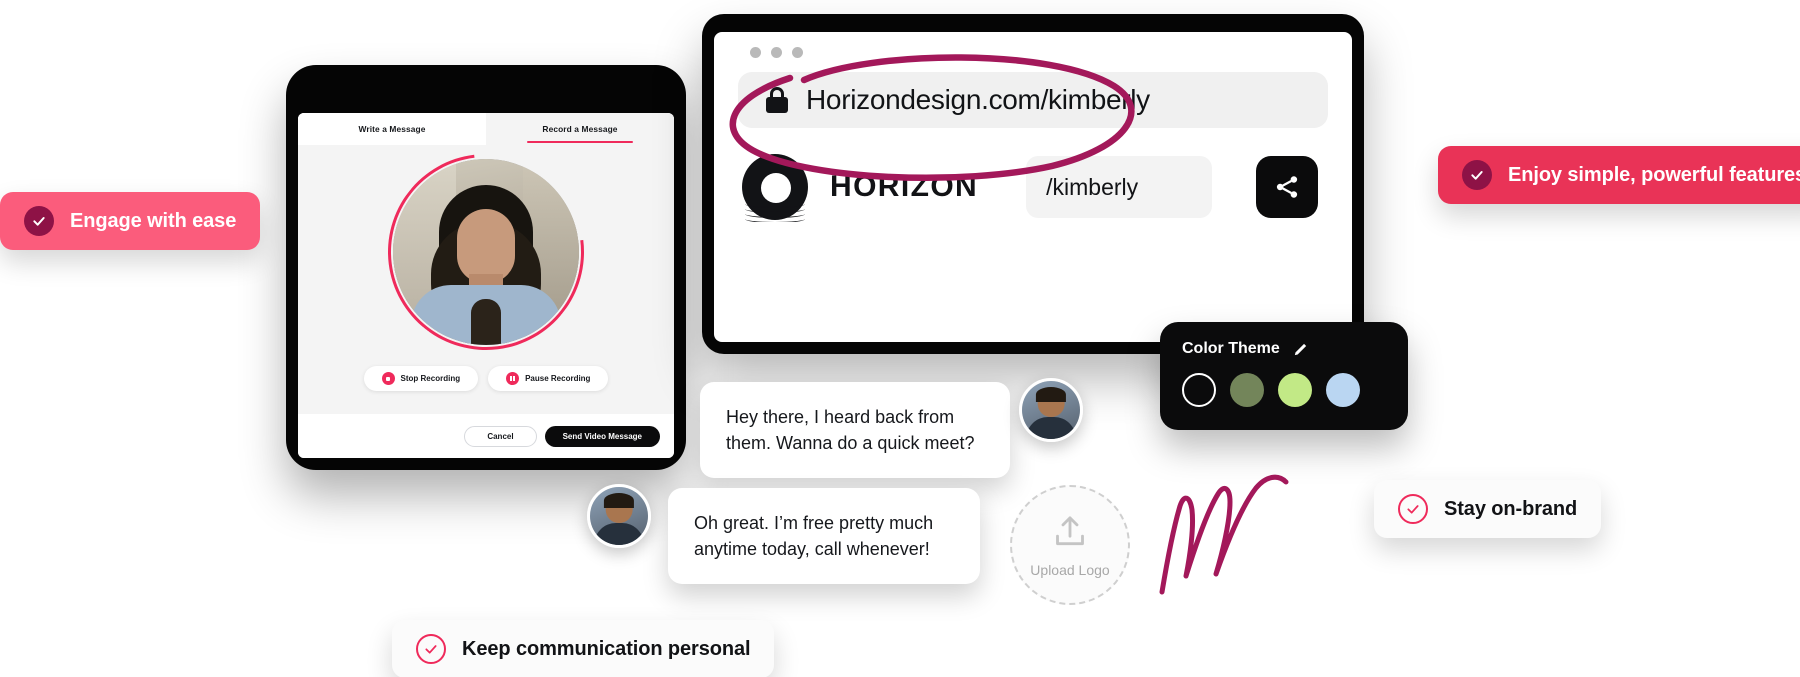 This screenshot has width=1800, height=677. I want to click on tablet-action-bar: Cancel Send Video Message, so click(486, 436).